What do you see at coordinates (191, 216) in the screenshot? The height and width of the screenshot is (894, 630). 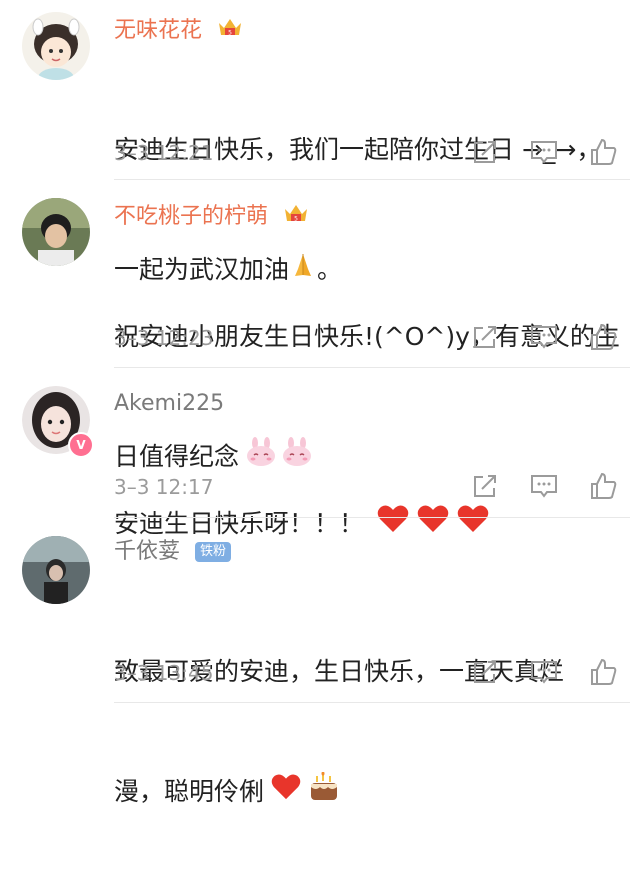 I see `username-text: 不吃桃子的柠萌` at bounding box center [191, 216].